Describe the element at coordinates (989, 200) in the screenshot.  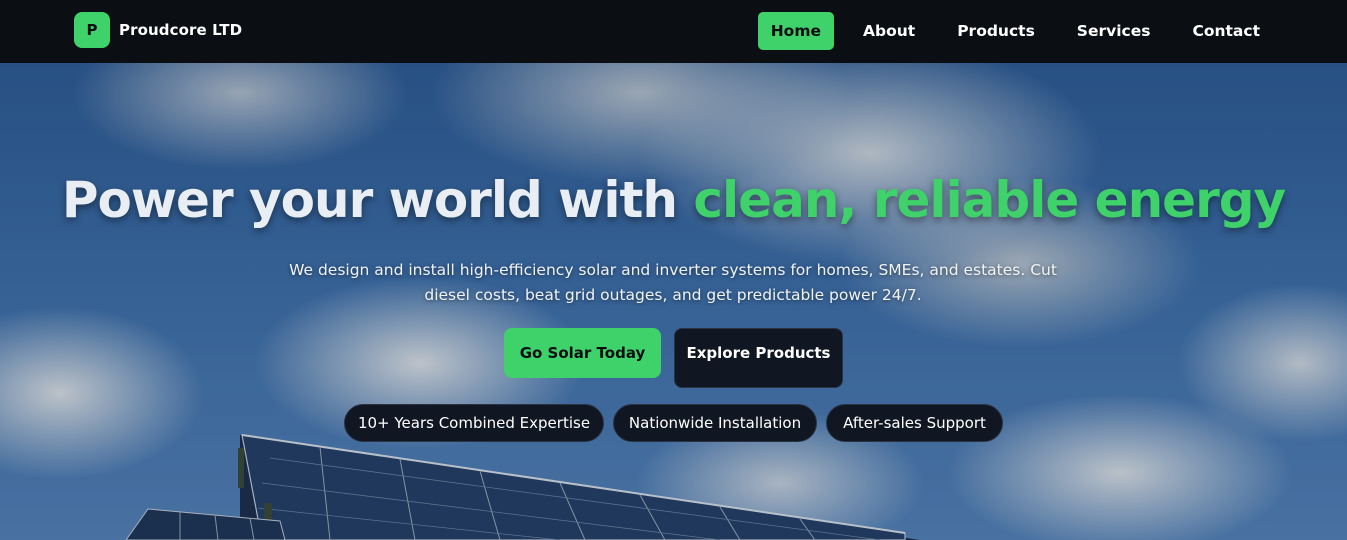
I see `headline-accent: clean, reliable energy` at that location.